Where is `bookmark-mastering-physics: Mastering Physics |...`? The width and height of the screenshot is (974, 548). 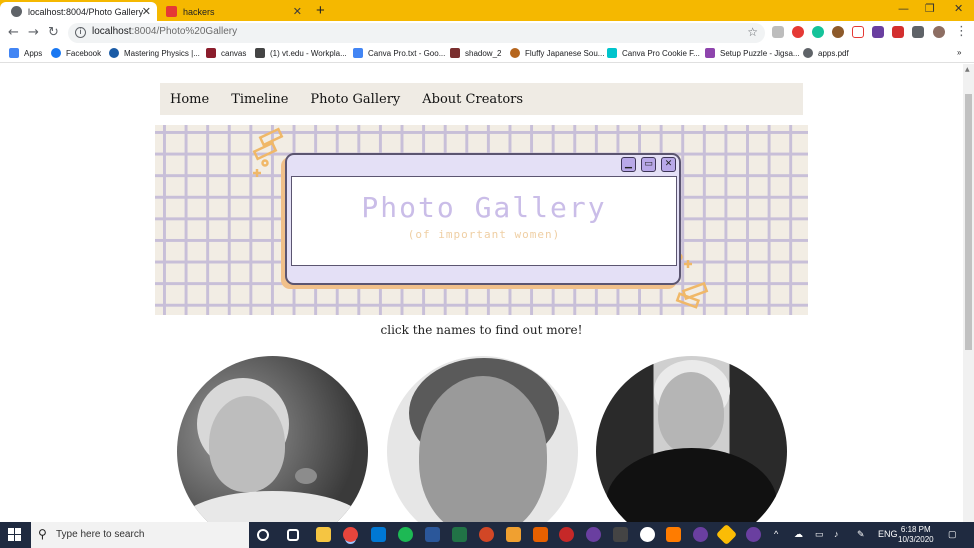
bookmark-mastering-physics: Mastering Physics |... is located at coordinates (154, 53).